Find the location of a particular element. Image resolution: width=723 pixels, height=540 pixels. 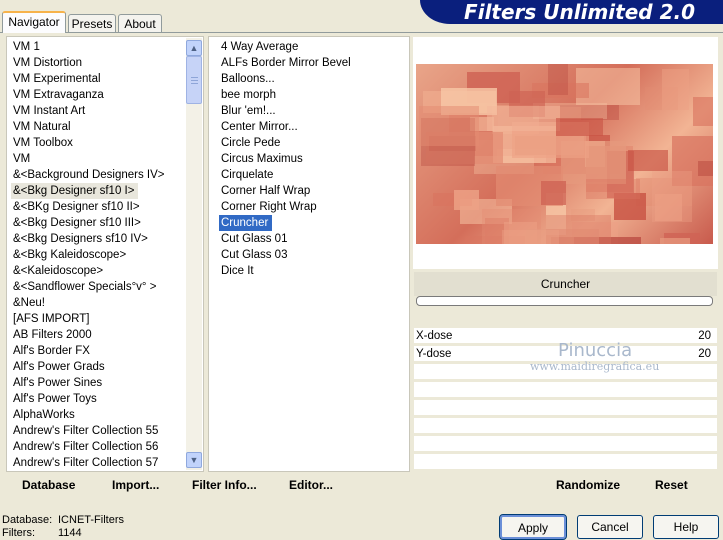

list-item: Andrew's Filter Collection 57 is located at coordinates (84, 463).